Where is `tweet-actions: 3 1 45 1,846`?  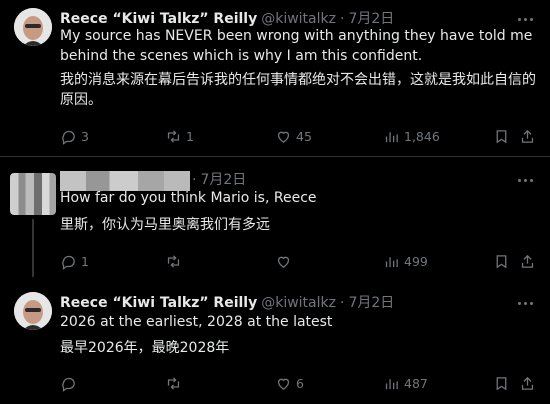
tweet-actions: 3 1 45 1,846 is located at coordinates (298, 138).